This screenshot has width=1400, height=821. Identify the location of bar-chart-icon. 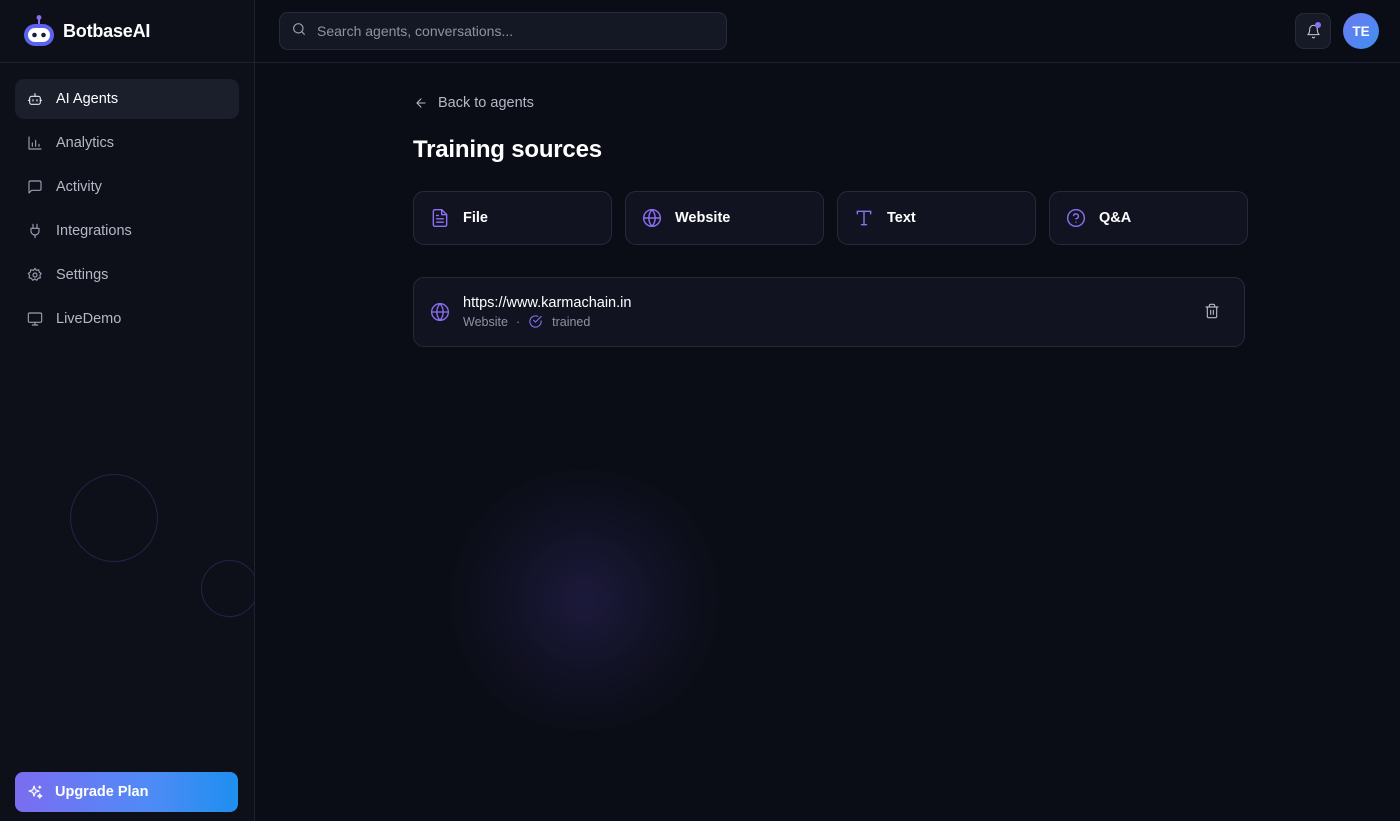
(35, 143).